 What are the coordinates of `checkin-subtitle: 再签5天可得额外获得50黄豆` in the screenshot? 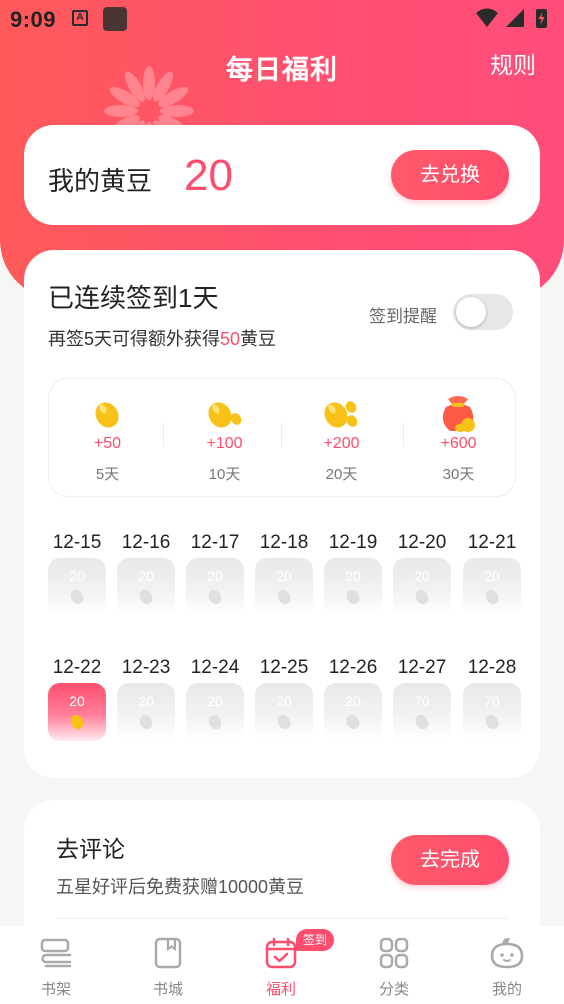 It's located at (162, 338).